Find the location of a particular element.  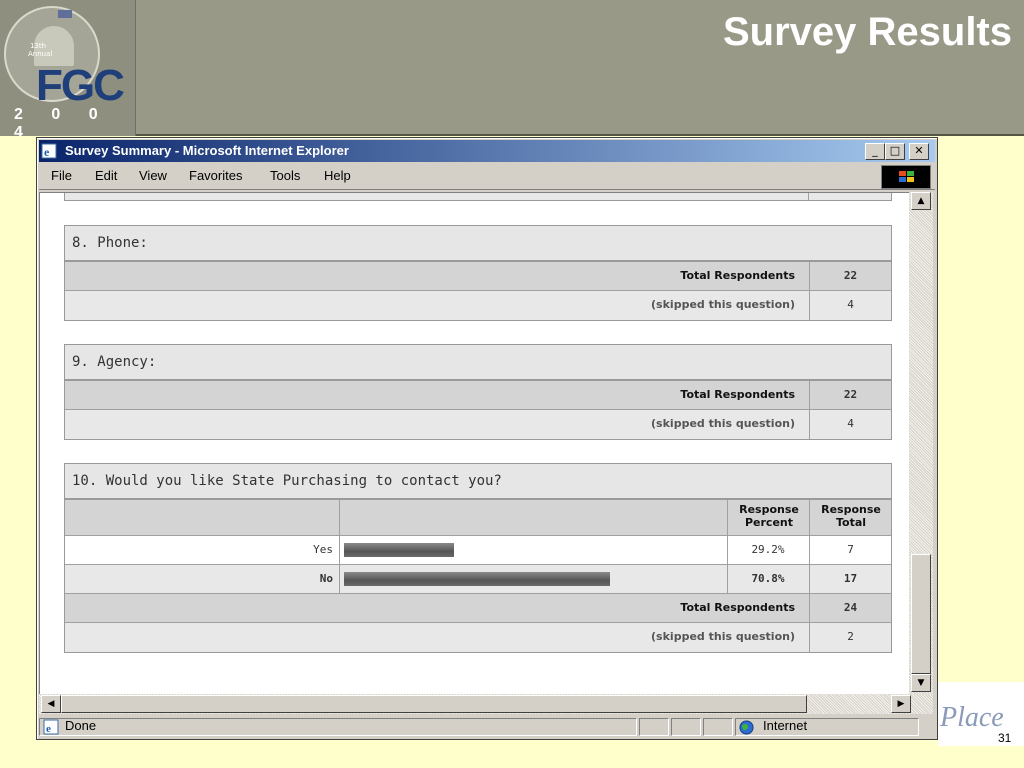

logo-year: 2 0 0 4 is located at coordinates (62, 121).